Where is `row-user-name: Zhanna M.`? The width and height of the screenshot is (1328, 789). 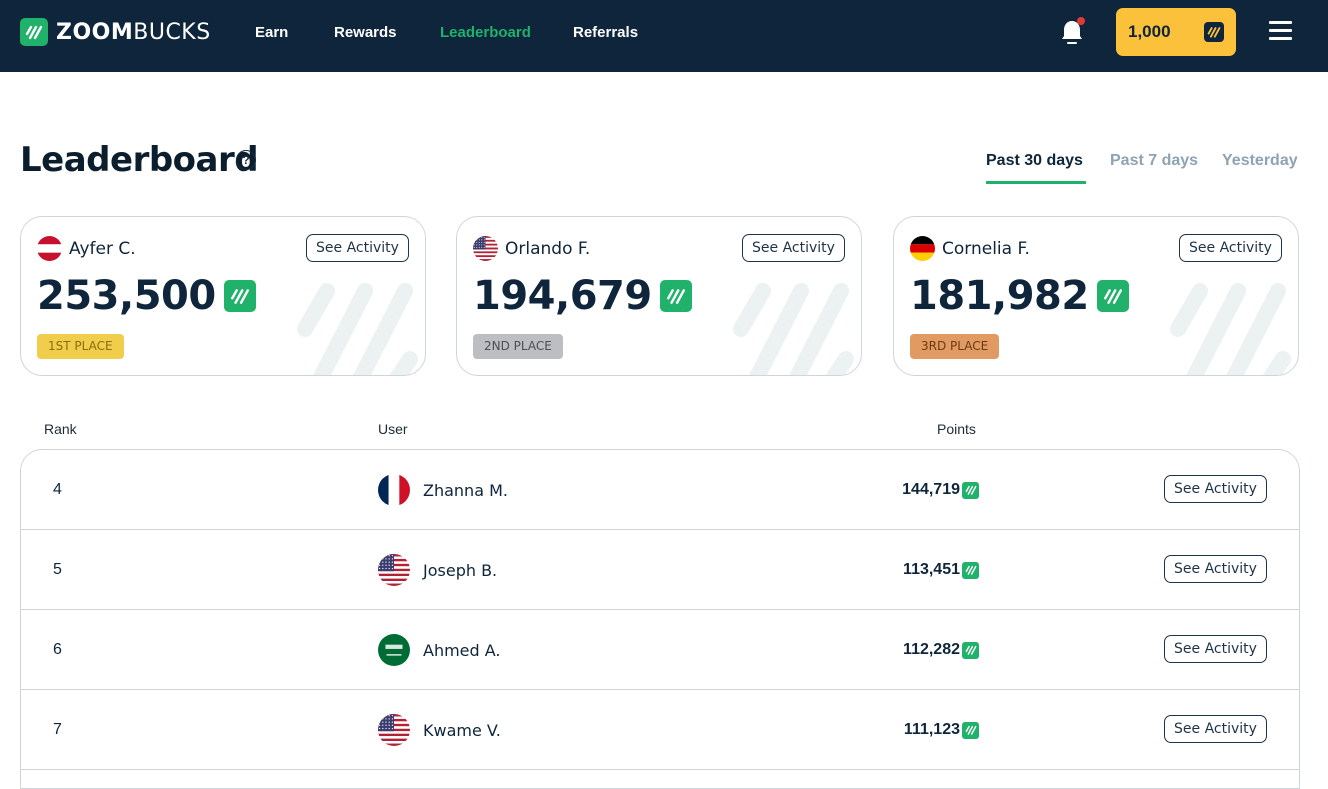
row-user-name: Zhanna M. is located at coordinates (465, 490).